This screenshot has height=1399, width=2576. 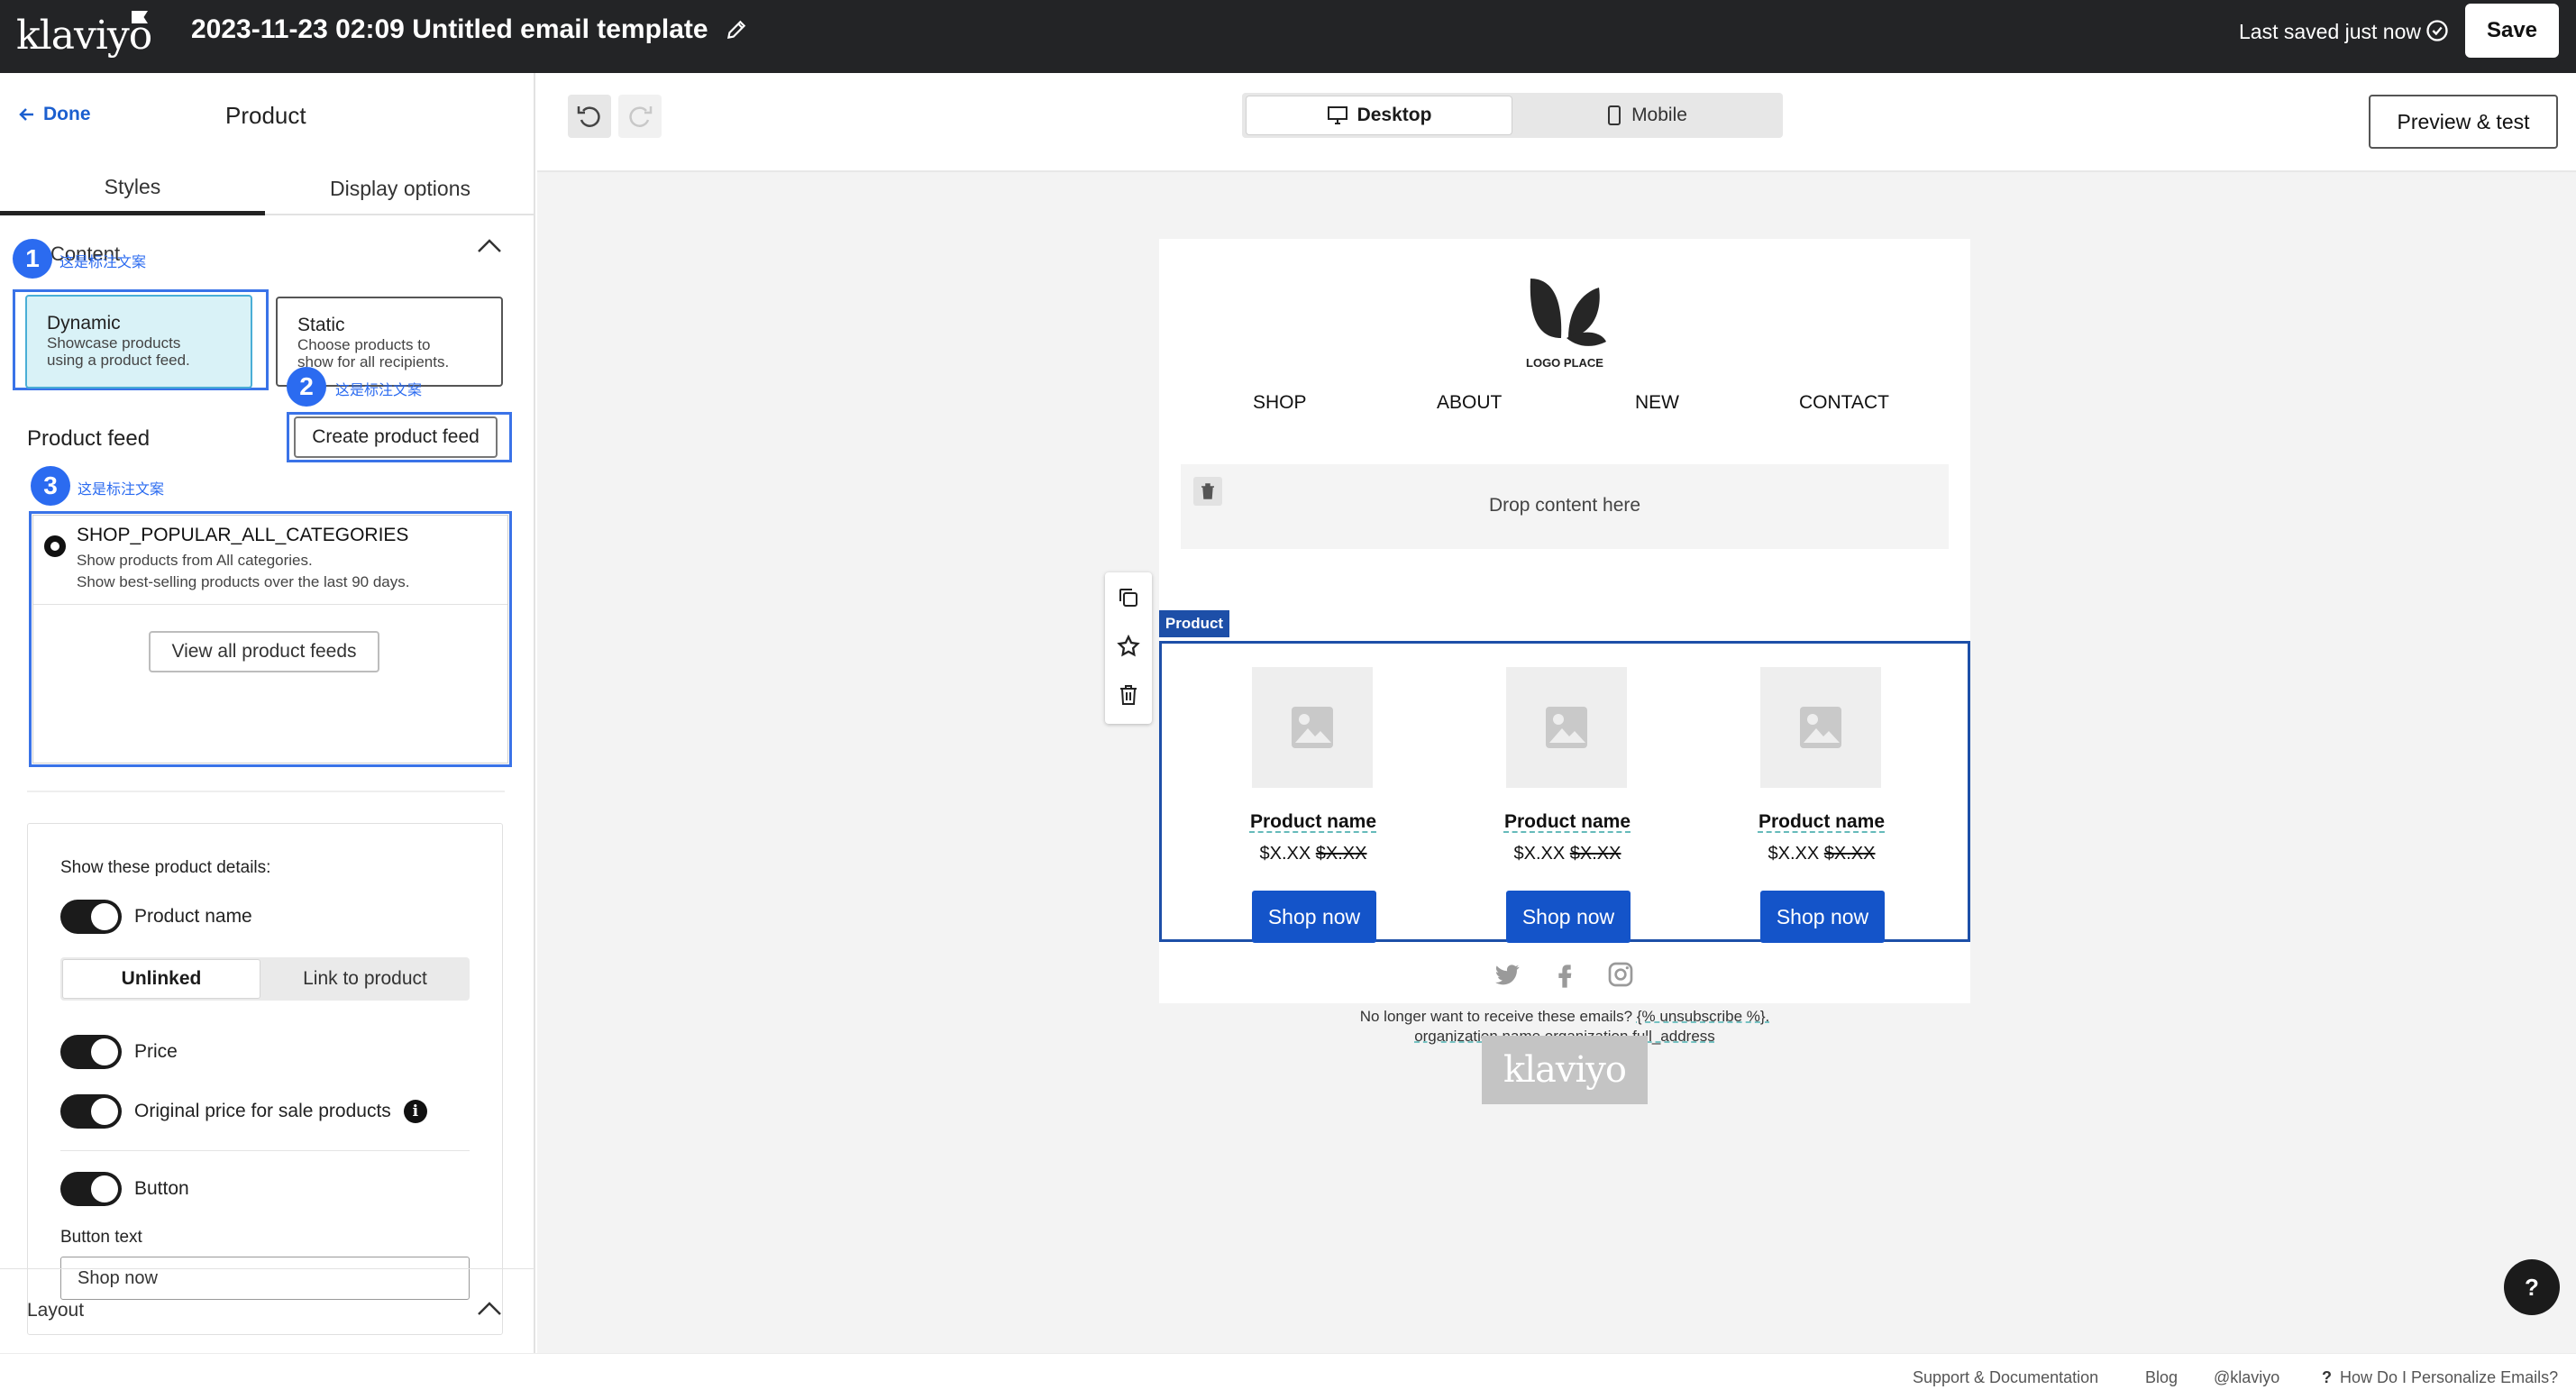 What do you see at coordinates (267, 227) in the screenshot?
I see `panel-tabs: Styles Display options` at bounding box center [267, 227].